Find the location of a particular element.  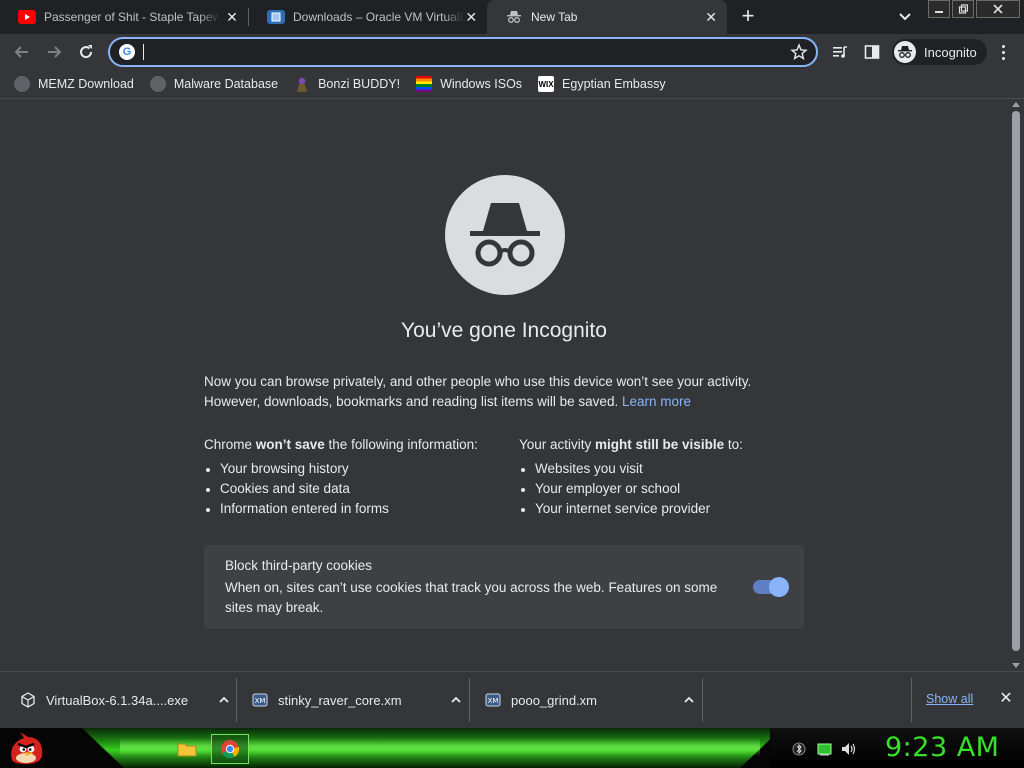

media-controls-icon is located at coordinates (840, 52).